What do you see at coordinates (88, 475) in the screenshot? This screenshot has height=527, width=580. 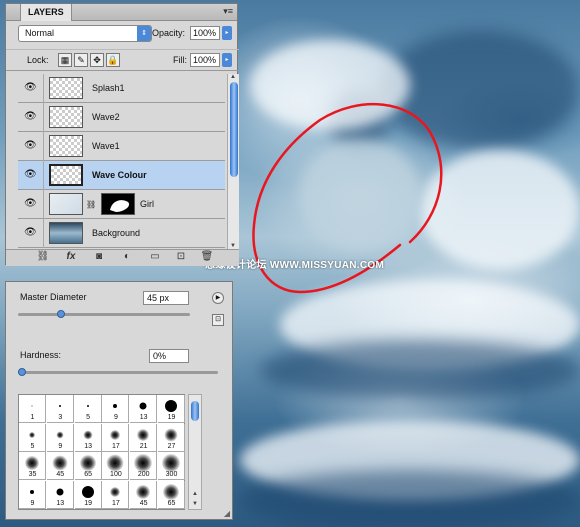 I see `brush-size-label: 65` at bounding box center [88, 475].